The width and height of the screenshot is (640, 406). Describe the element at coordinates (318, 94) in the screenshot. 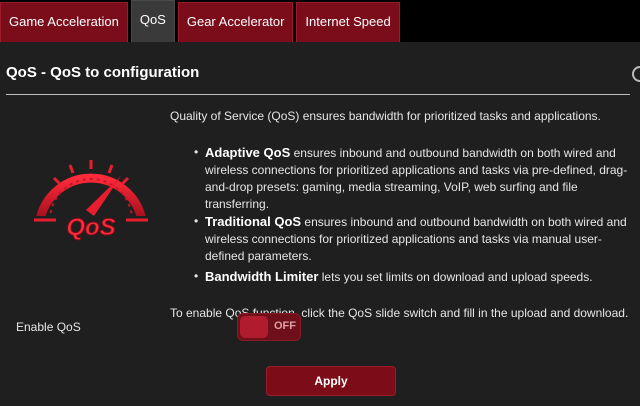

I see `title-divider` at that location.